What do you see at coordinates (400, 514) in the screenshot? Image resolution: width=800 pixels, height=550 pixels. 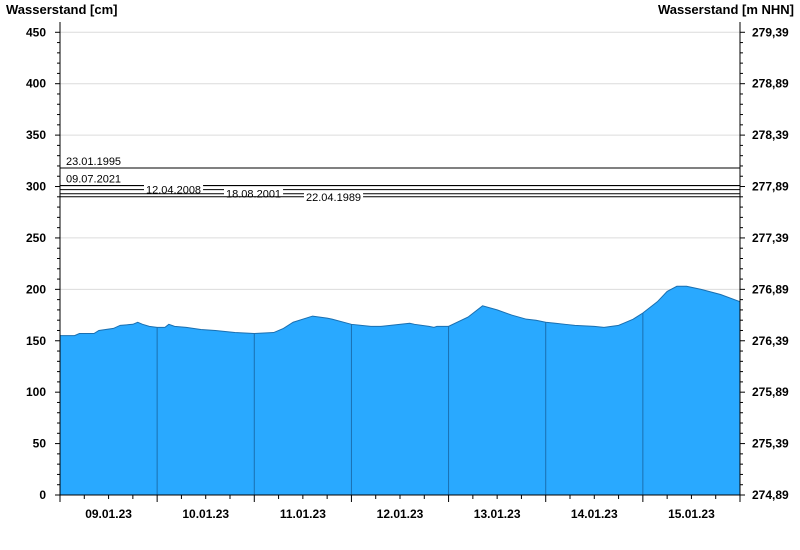 I see `x-tick-label: 12.01.23` at bounding box center [400, 514].